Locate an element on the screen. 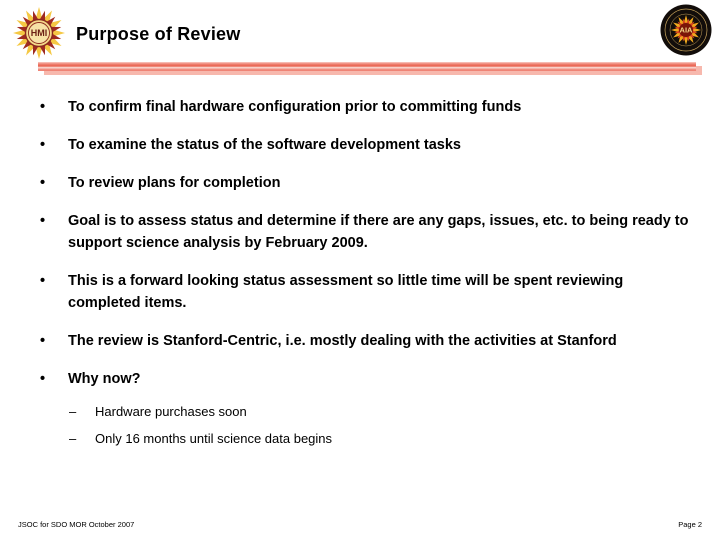  footer-page-number: Page 2 is located at coordinates (690, 524).